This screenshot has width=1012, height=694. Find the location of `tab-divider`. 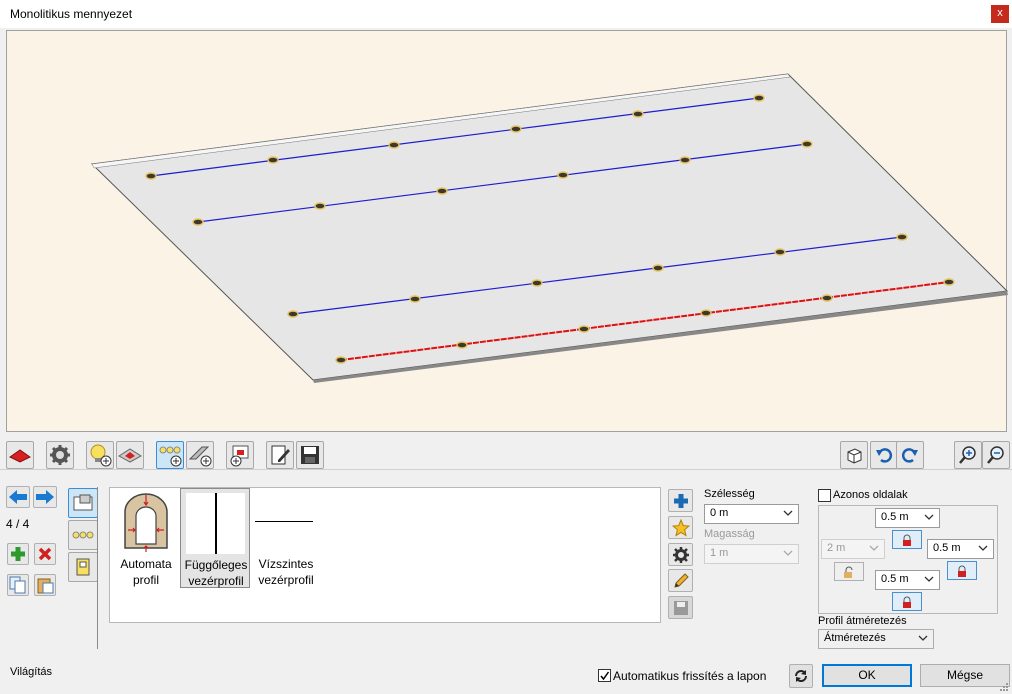

tab-divider is located at coordinates (97, 568).